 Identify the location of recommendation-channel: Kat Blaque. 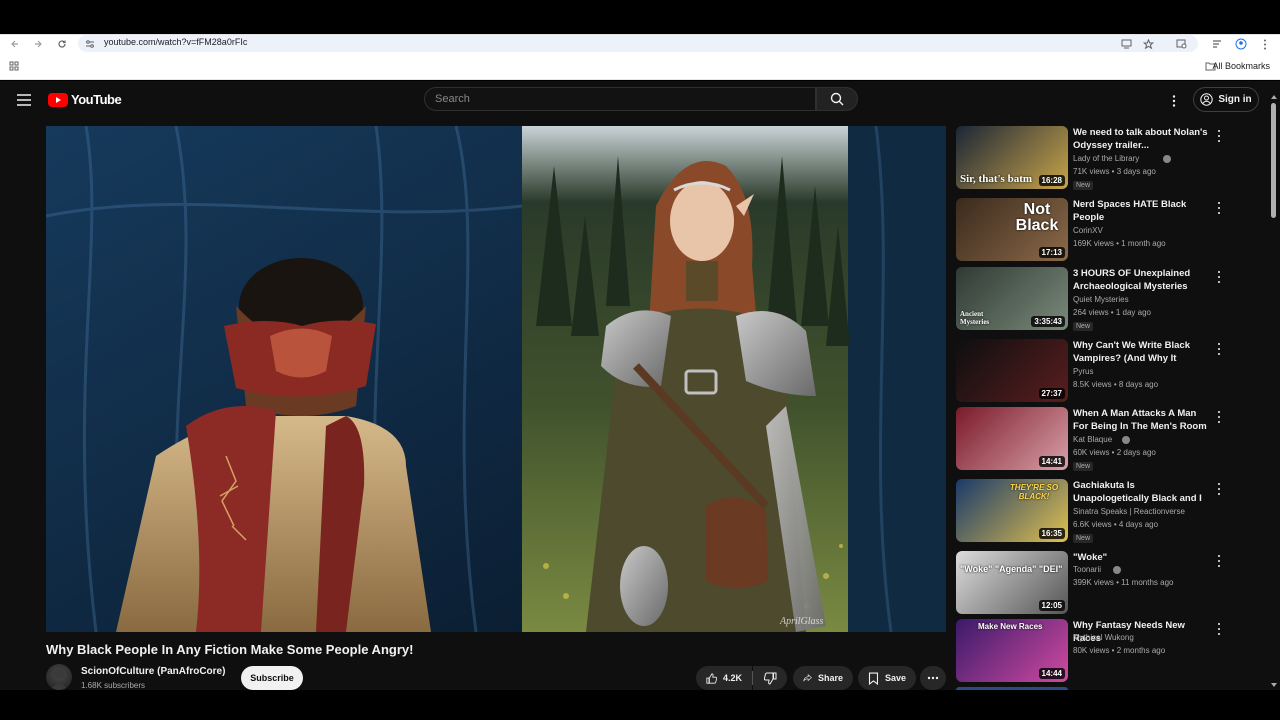
(1092, 439).